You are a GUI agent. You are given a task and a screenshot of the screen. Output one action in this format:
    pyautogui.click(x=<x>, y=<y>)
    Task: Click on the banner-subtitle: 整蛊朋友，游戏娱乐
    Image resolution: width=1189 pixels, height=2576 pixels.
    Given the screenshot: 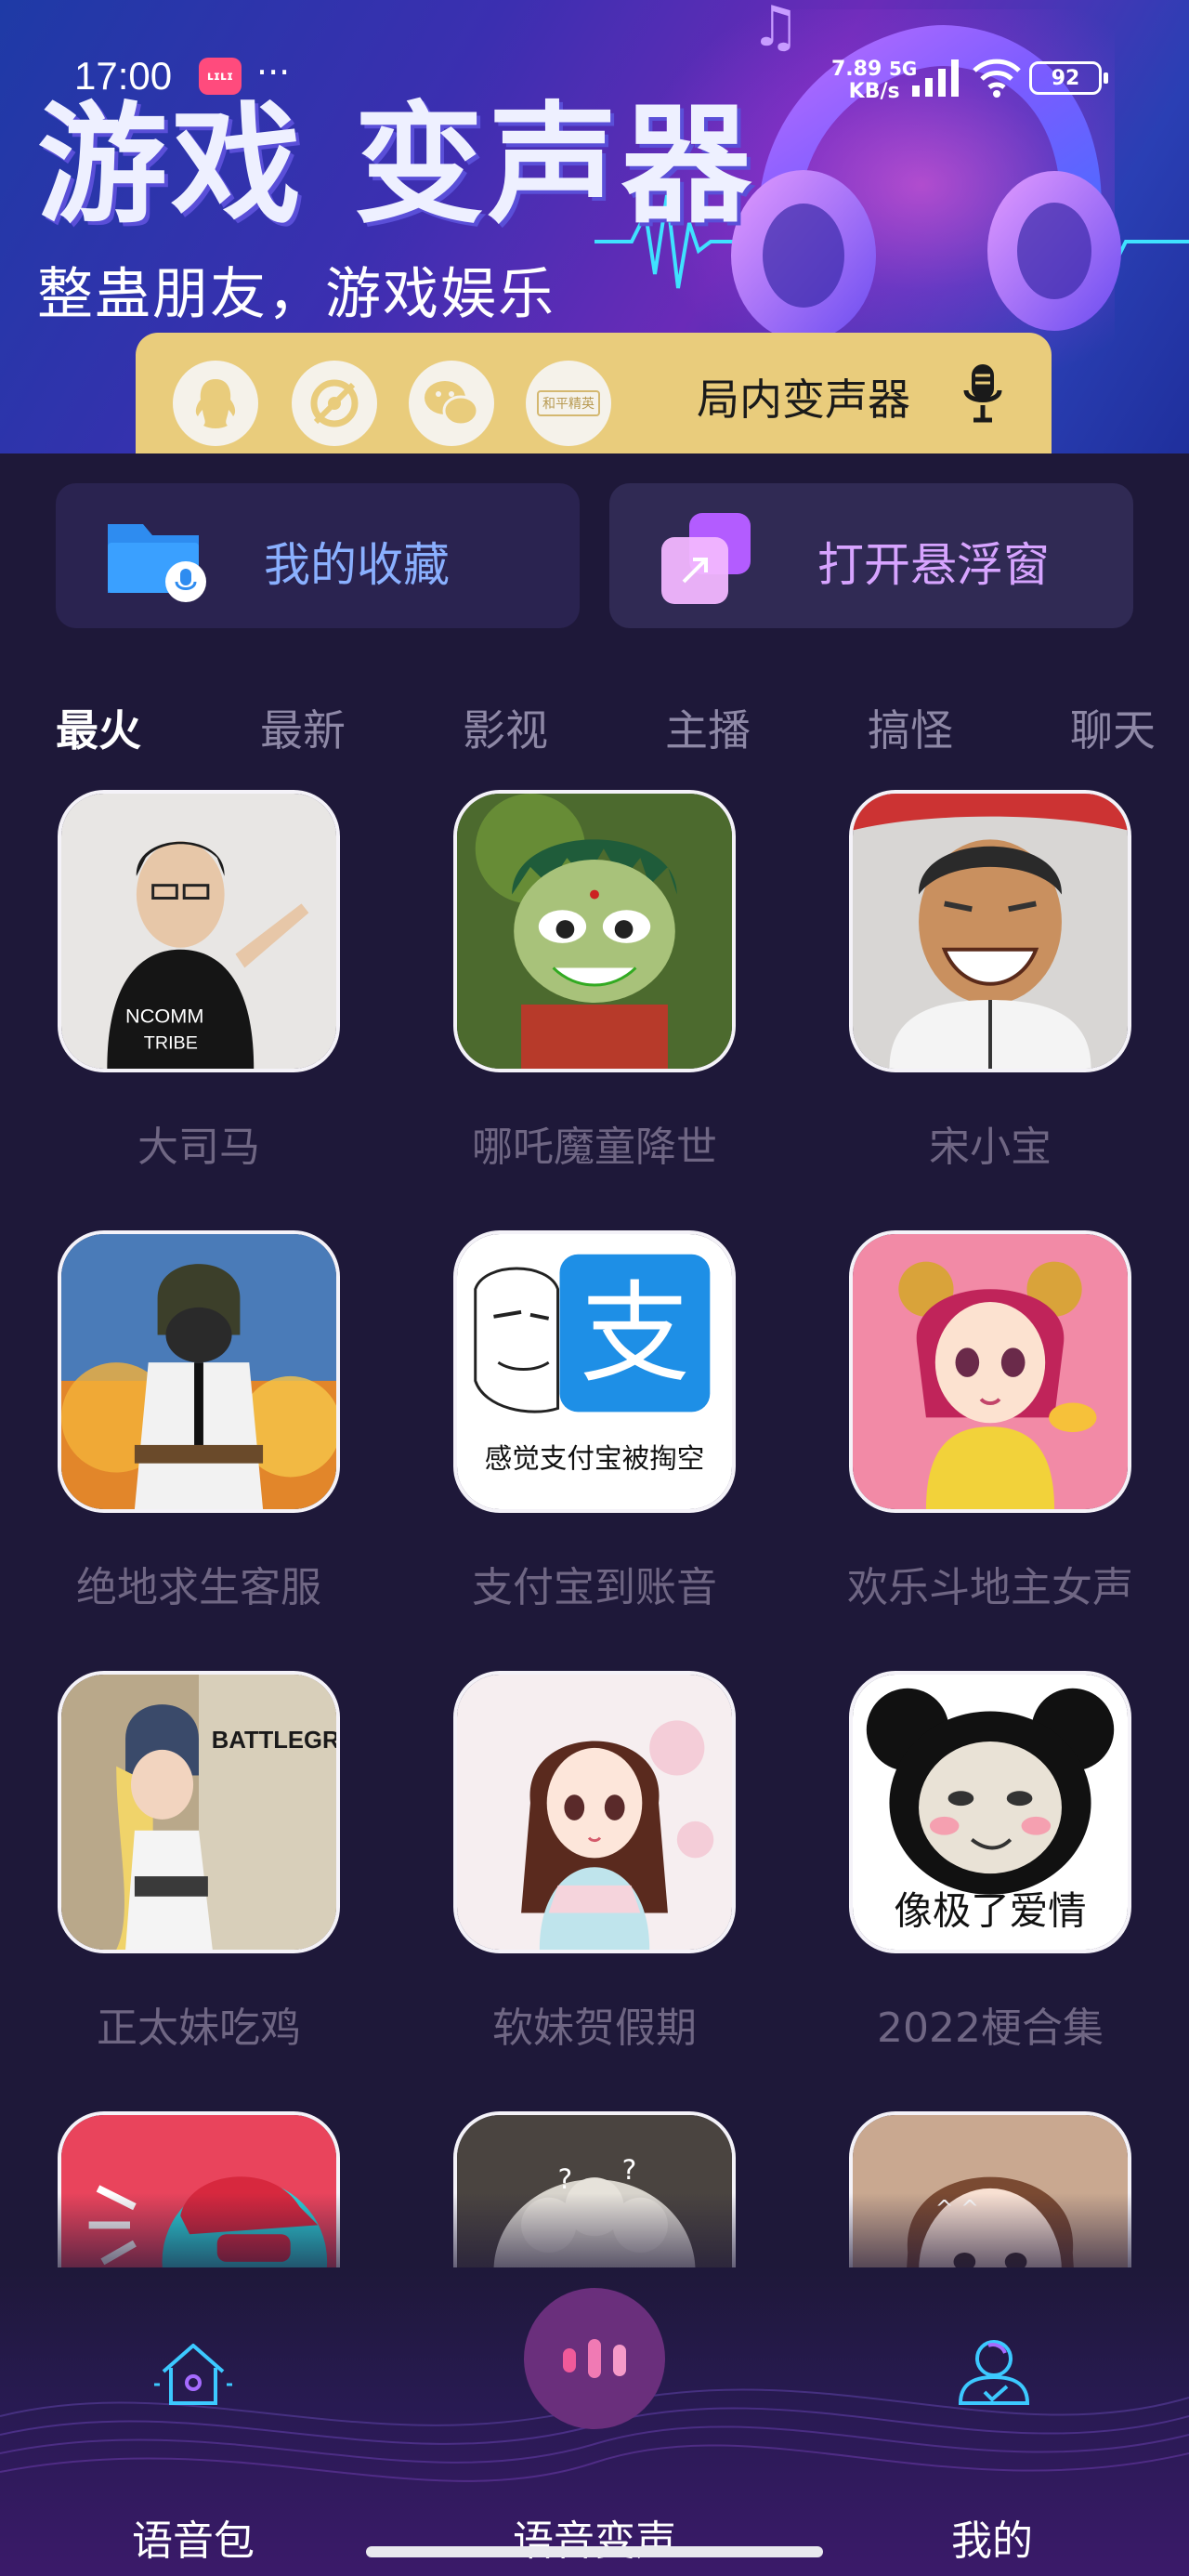 What is the action you would take?
    pyautogui.click(x=296, y=294)
    